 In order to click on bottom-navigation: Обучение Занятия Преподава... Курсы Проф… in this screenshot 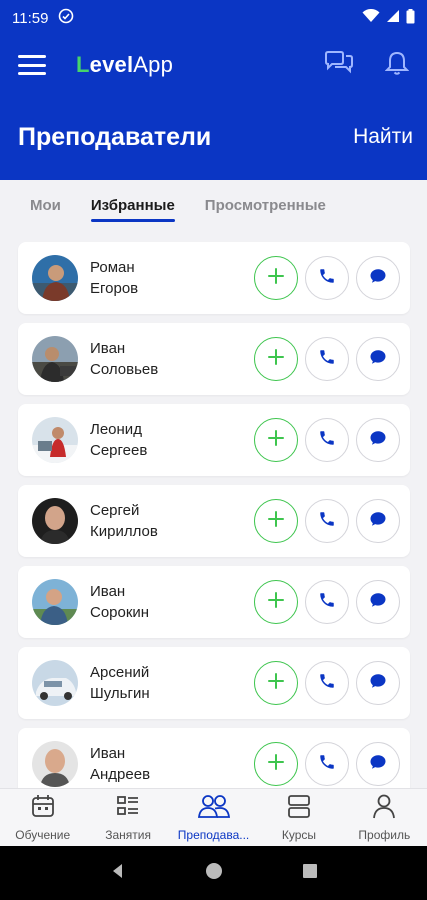, I will do `click(213, 817)`.